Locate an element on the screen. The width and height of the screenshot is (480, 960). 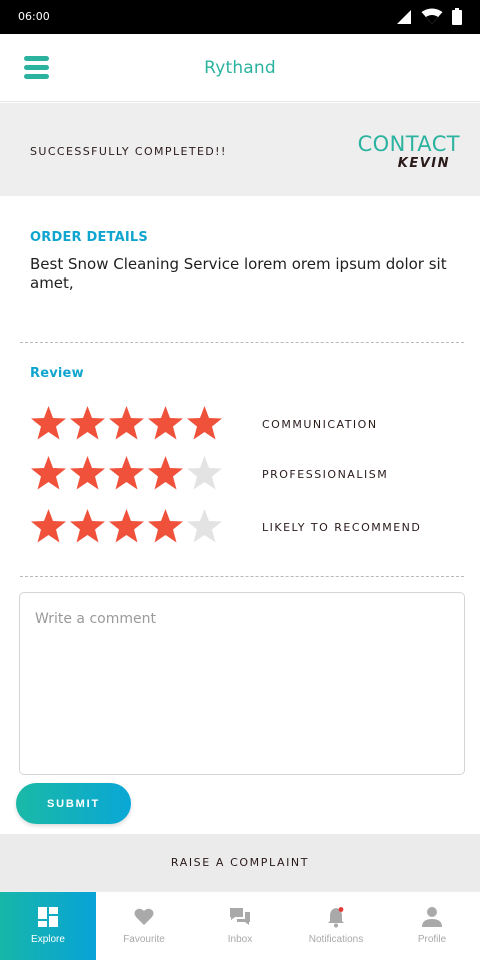
order-details-heading: ORDER DETAILS is located at coordinates (89, 237).